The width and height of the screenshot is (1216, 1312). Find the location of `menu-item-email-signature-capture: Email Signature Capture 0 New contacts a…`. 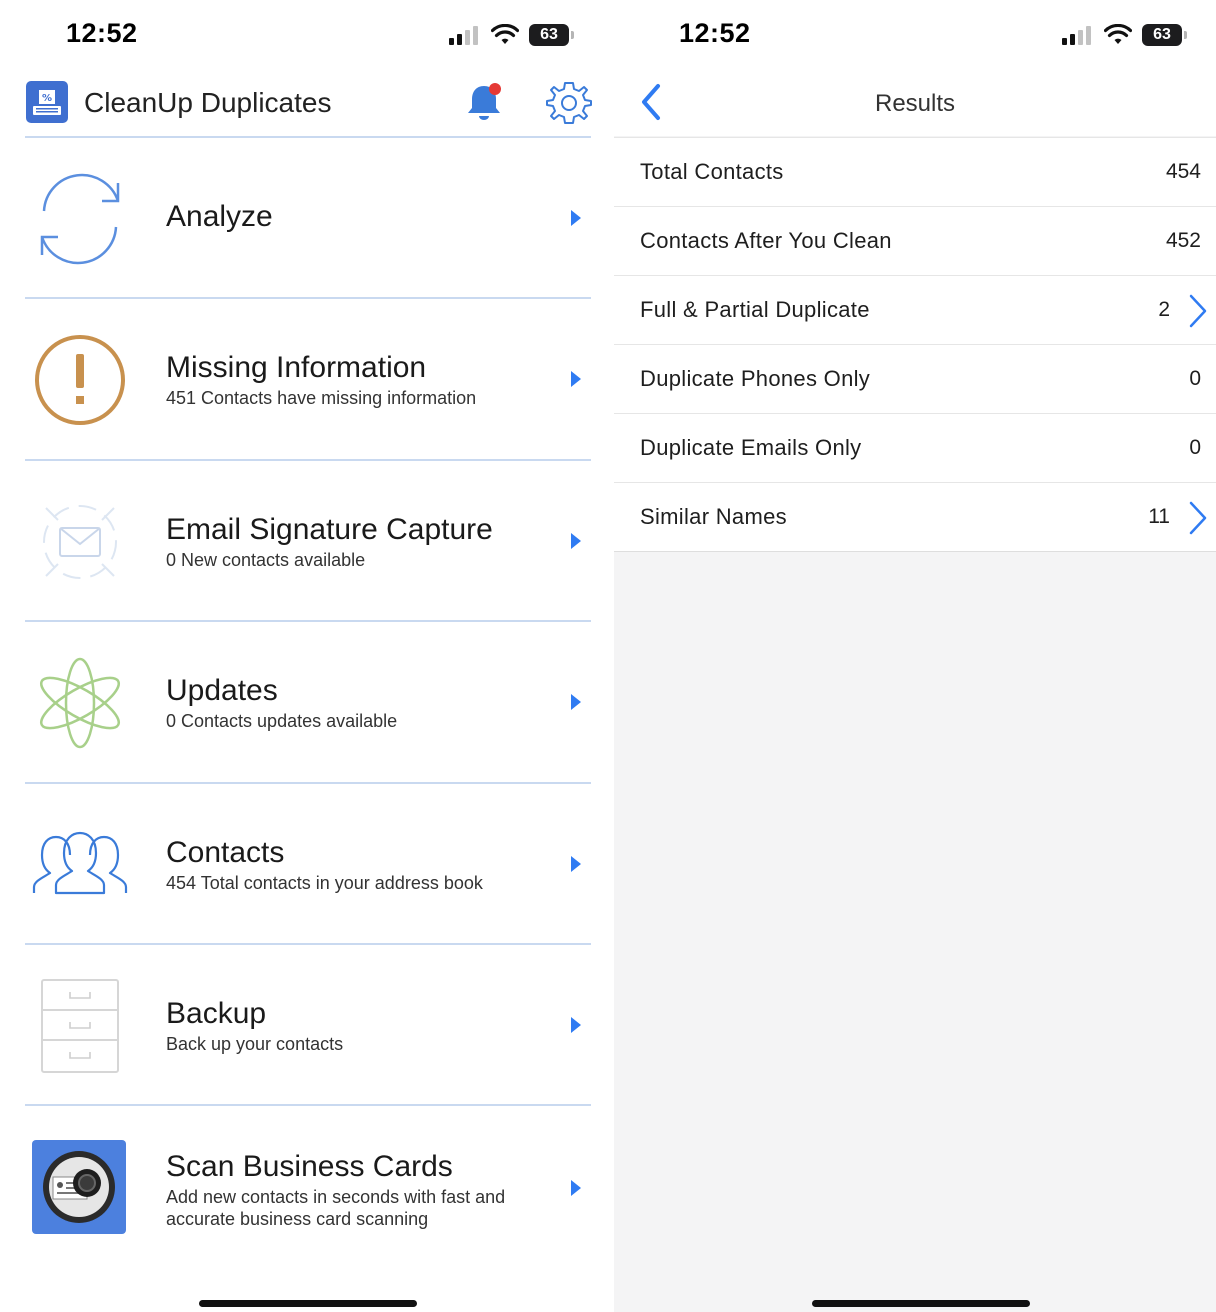

menu-item-email-signature-capture: Email Signature Capture 0 New contacts a… is located at coordinates (308, 541).